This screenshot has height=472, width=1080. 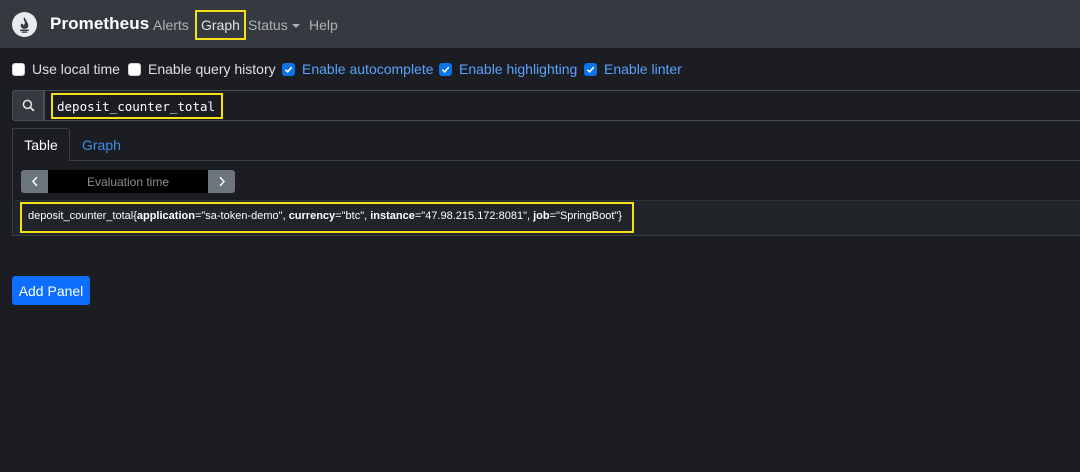 What do you see at coordinates (41, 144) in the screenshot?
I see `tab-table: Table` at bounding box center [41, 144].